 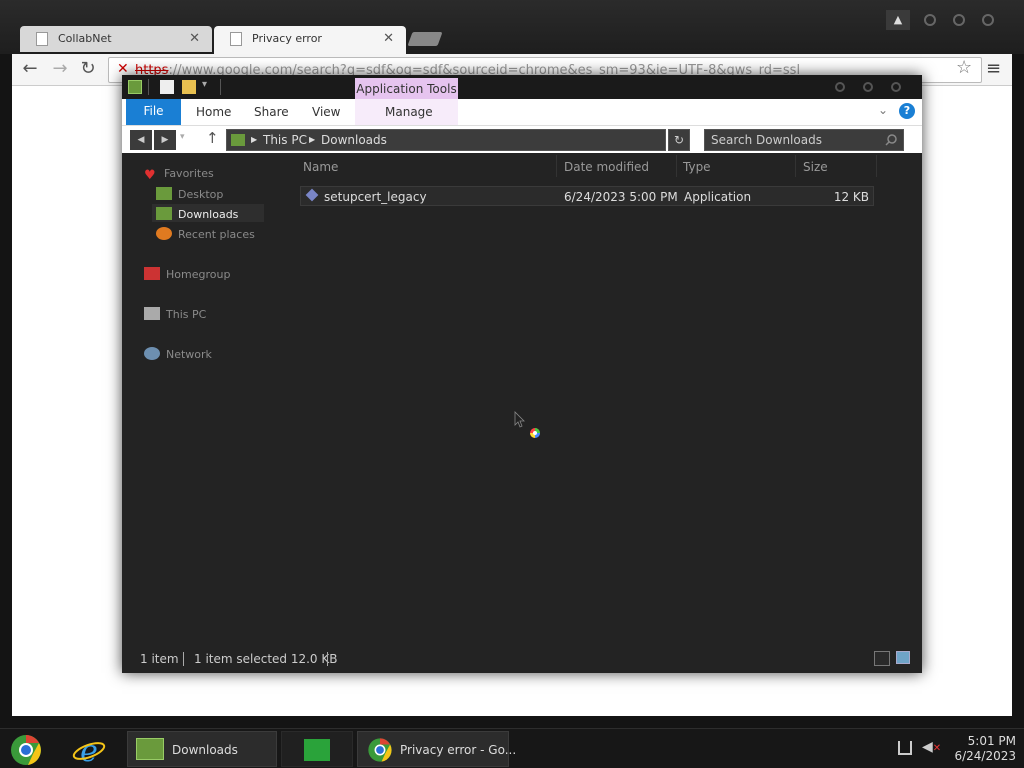 I want to click on customize-qat-icon: ▾, so click(x=204, y=84).